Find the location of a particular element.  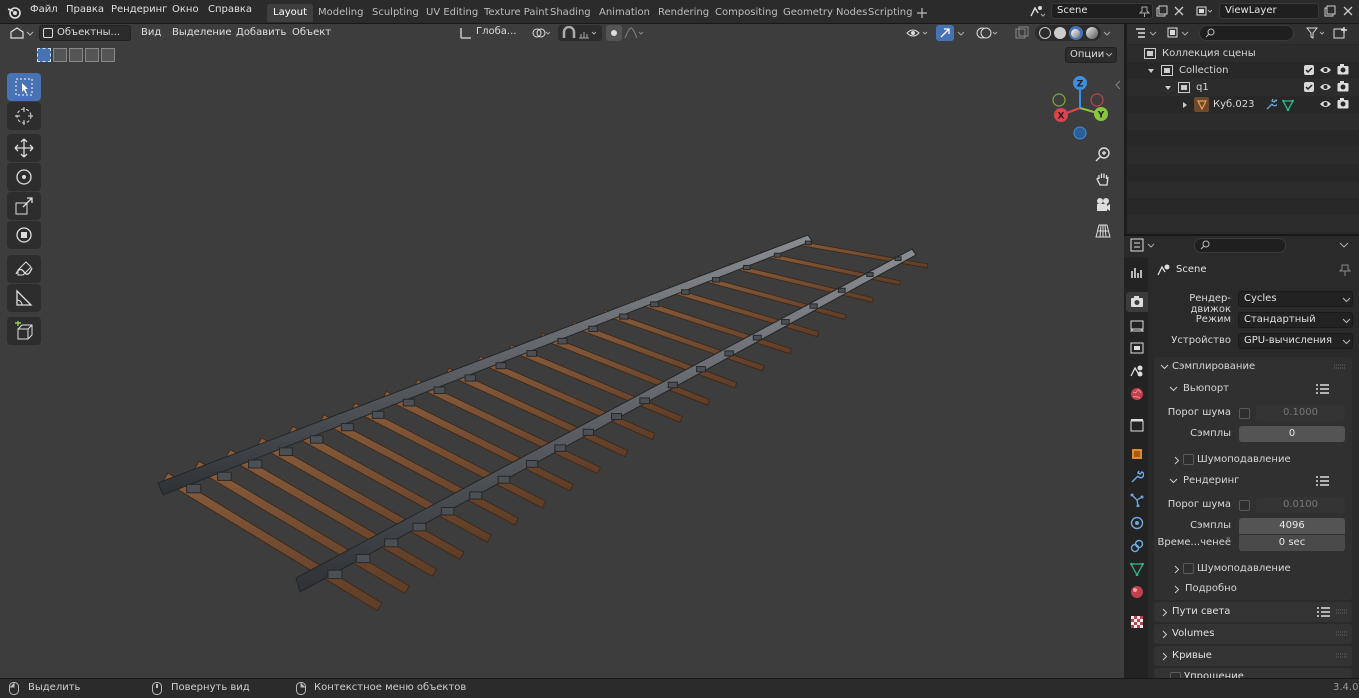

gizmo-toggle-icon is located at coordinates (945, 33).